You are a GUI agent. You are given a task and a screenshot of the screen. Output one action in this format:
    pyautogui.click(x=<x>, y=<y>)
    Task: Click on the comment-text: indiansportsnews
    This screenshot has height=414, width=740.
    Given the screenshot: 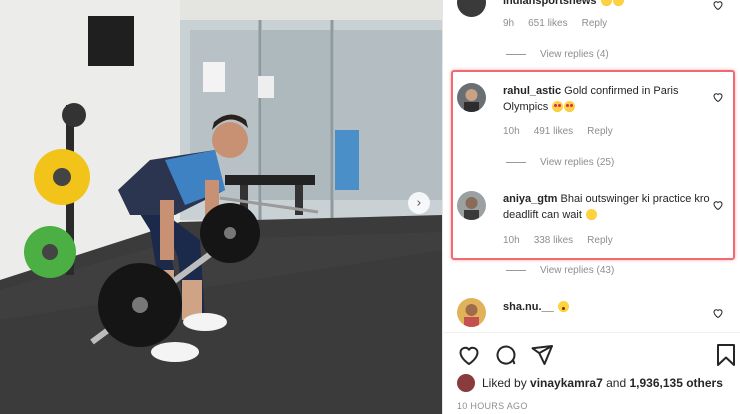 What is the action you would take?
    pyautogui.click(x=609, y=4)
    